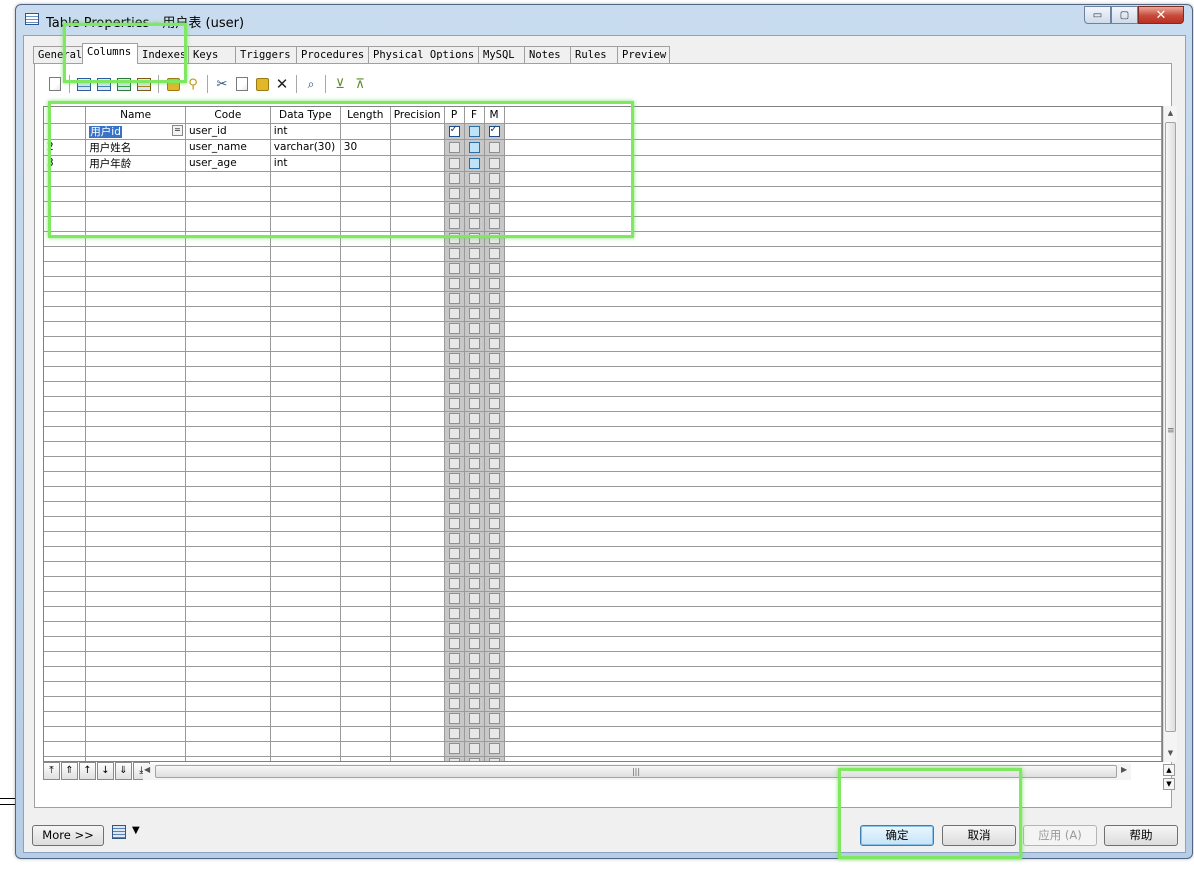 This screenshot has height=877, width=1194. I want to click on filter-icon: ⊻, so click(340, 84).